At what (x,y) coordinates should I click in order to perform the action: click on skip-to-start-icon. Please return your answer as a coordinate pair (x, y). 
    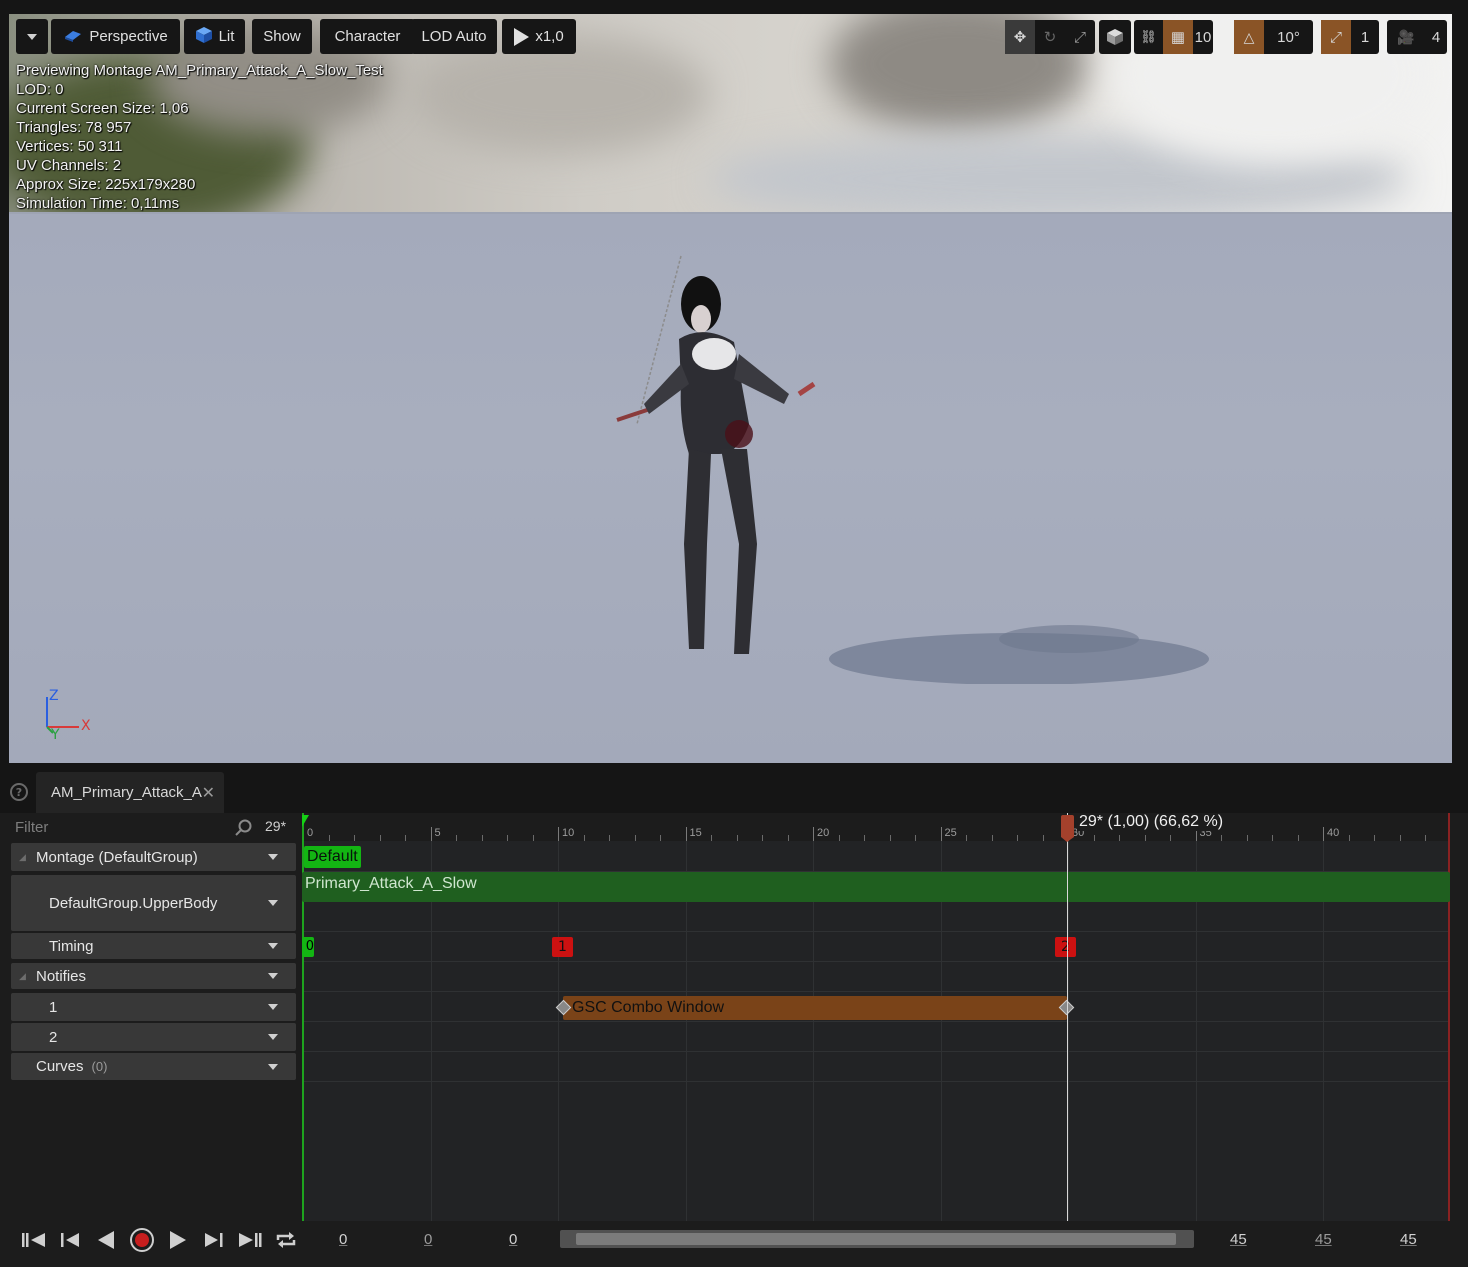
    Looking at the image, I should click on (33, 1240).